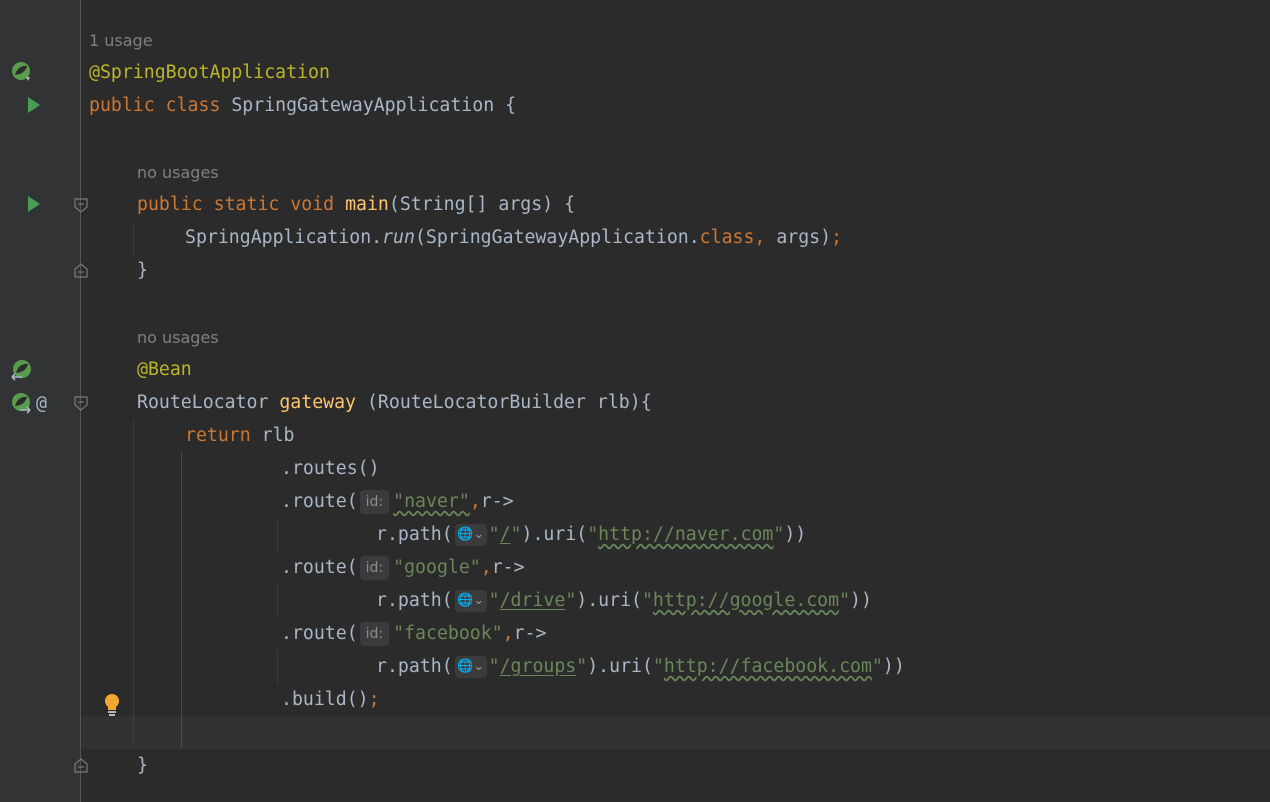 This screenshot has height=802, width=1270. Describe the element at coordinates (685, 534) in the screenshot. I see `url-link: http://naver.com` at that location.